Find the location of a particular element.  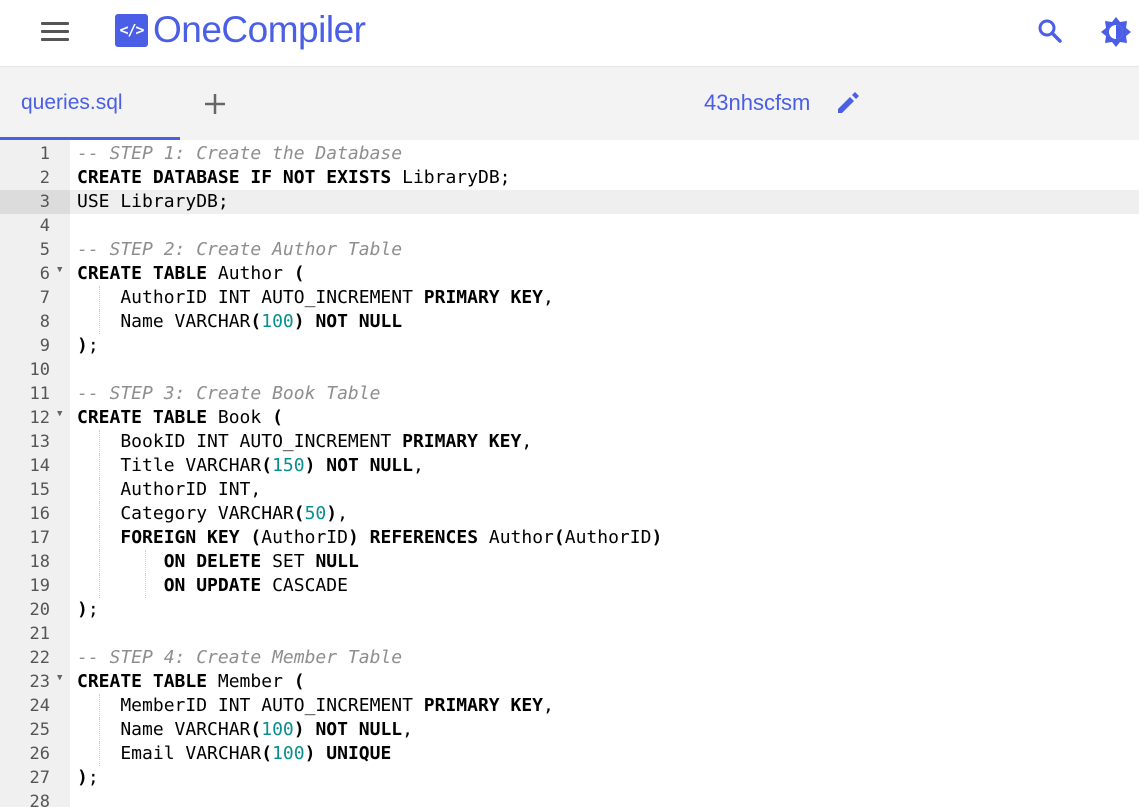

code-line: 6 ▼ CREATE TABLE Author ( is located at coordinates (569, 274).